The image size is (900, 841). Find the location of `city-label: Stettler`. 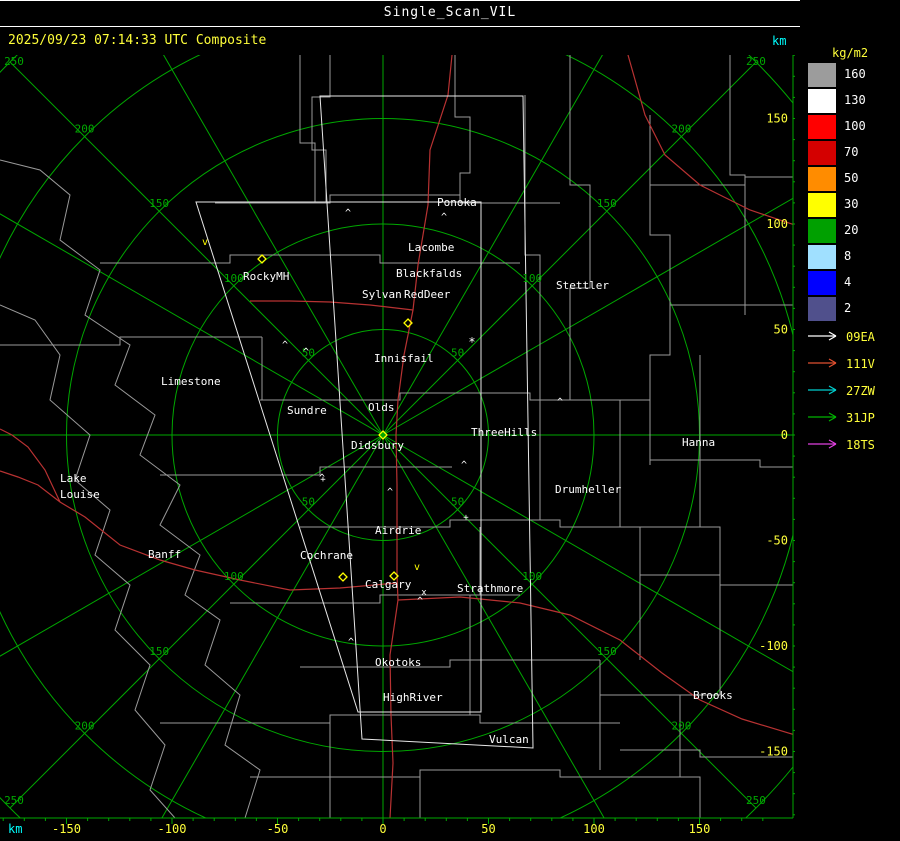

city-label: Stettler is located at coordinates (582, 285).